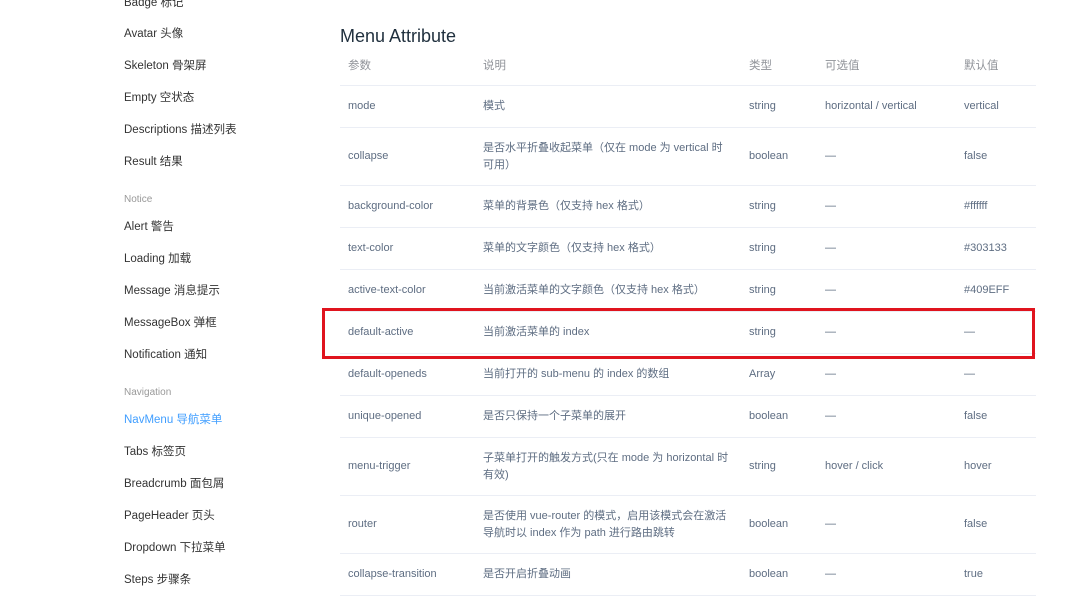  I want to click on cell-default: hover, so click(996, 466).